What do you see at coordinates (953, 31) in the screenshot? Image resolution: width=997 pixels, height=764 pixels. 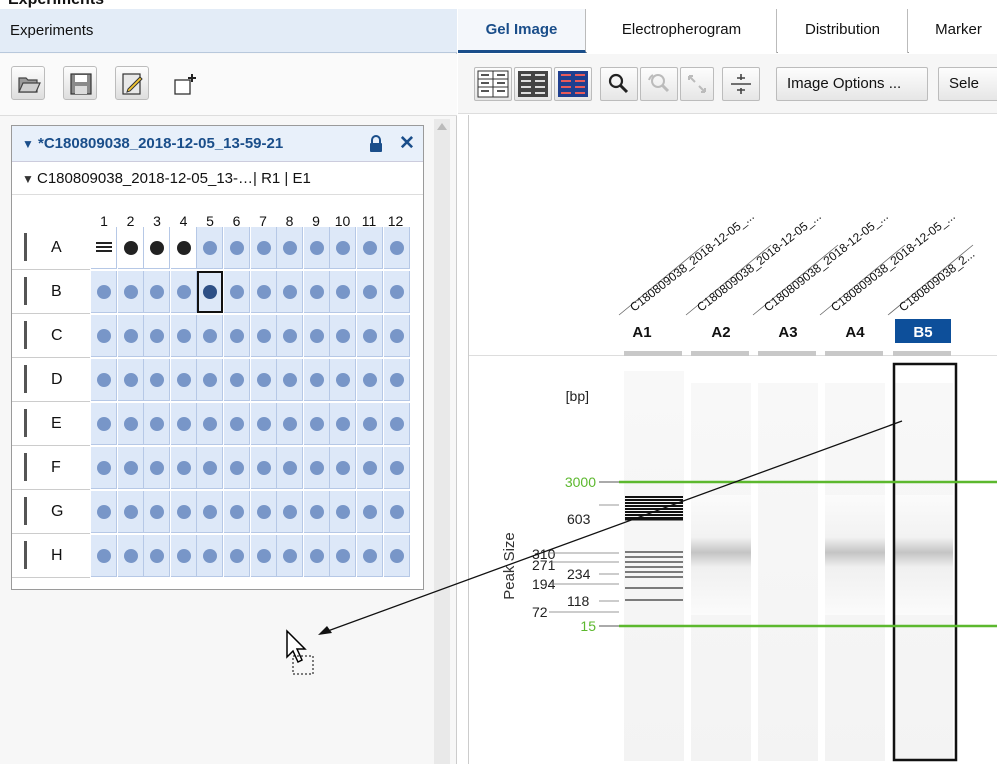 I see `tab-marker: Marker` at bounding box center [953, 31].